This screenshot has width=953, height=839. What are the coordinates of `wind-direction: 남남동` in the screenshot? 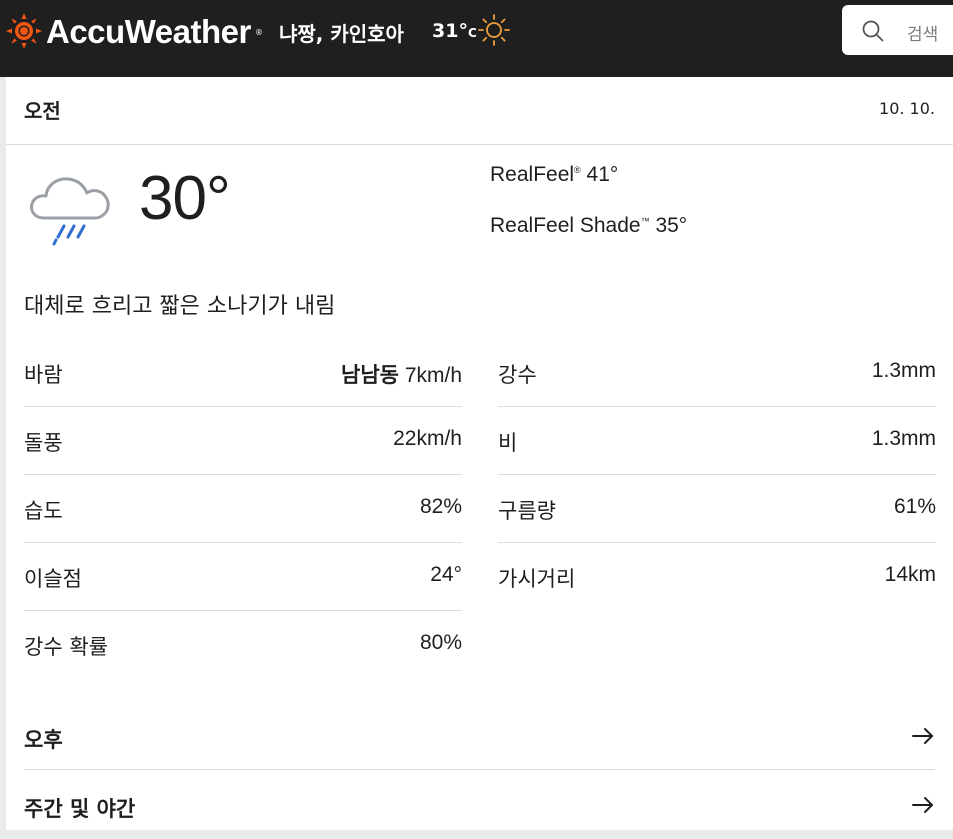 It's located at (370, 375).